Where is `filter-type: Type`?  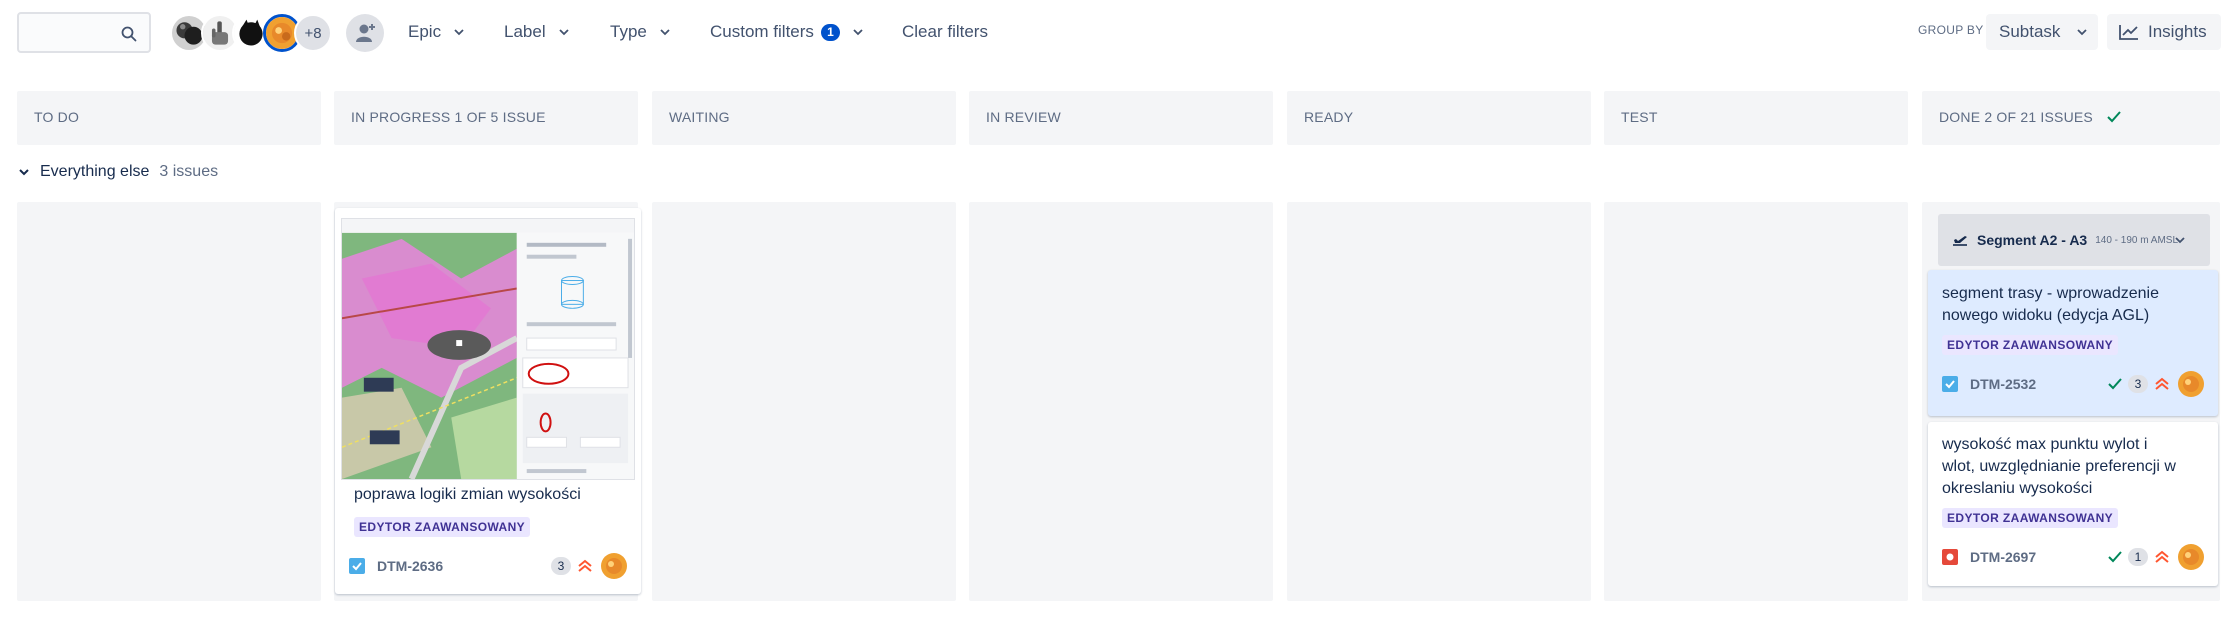 filter-type: Type is located at coordinates (640, 32).